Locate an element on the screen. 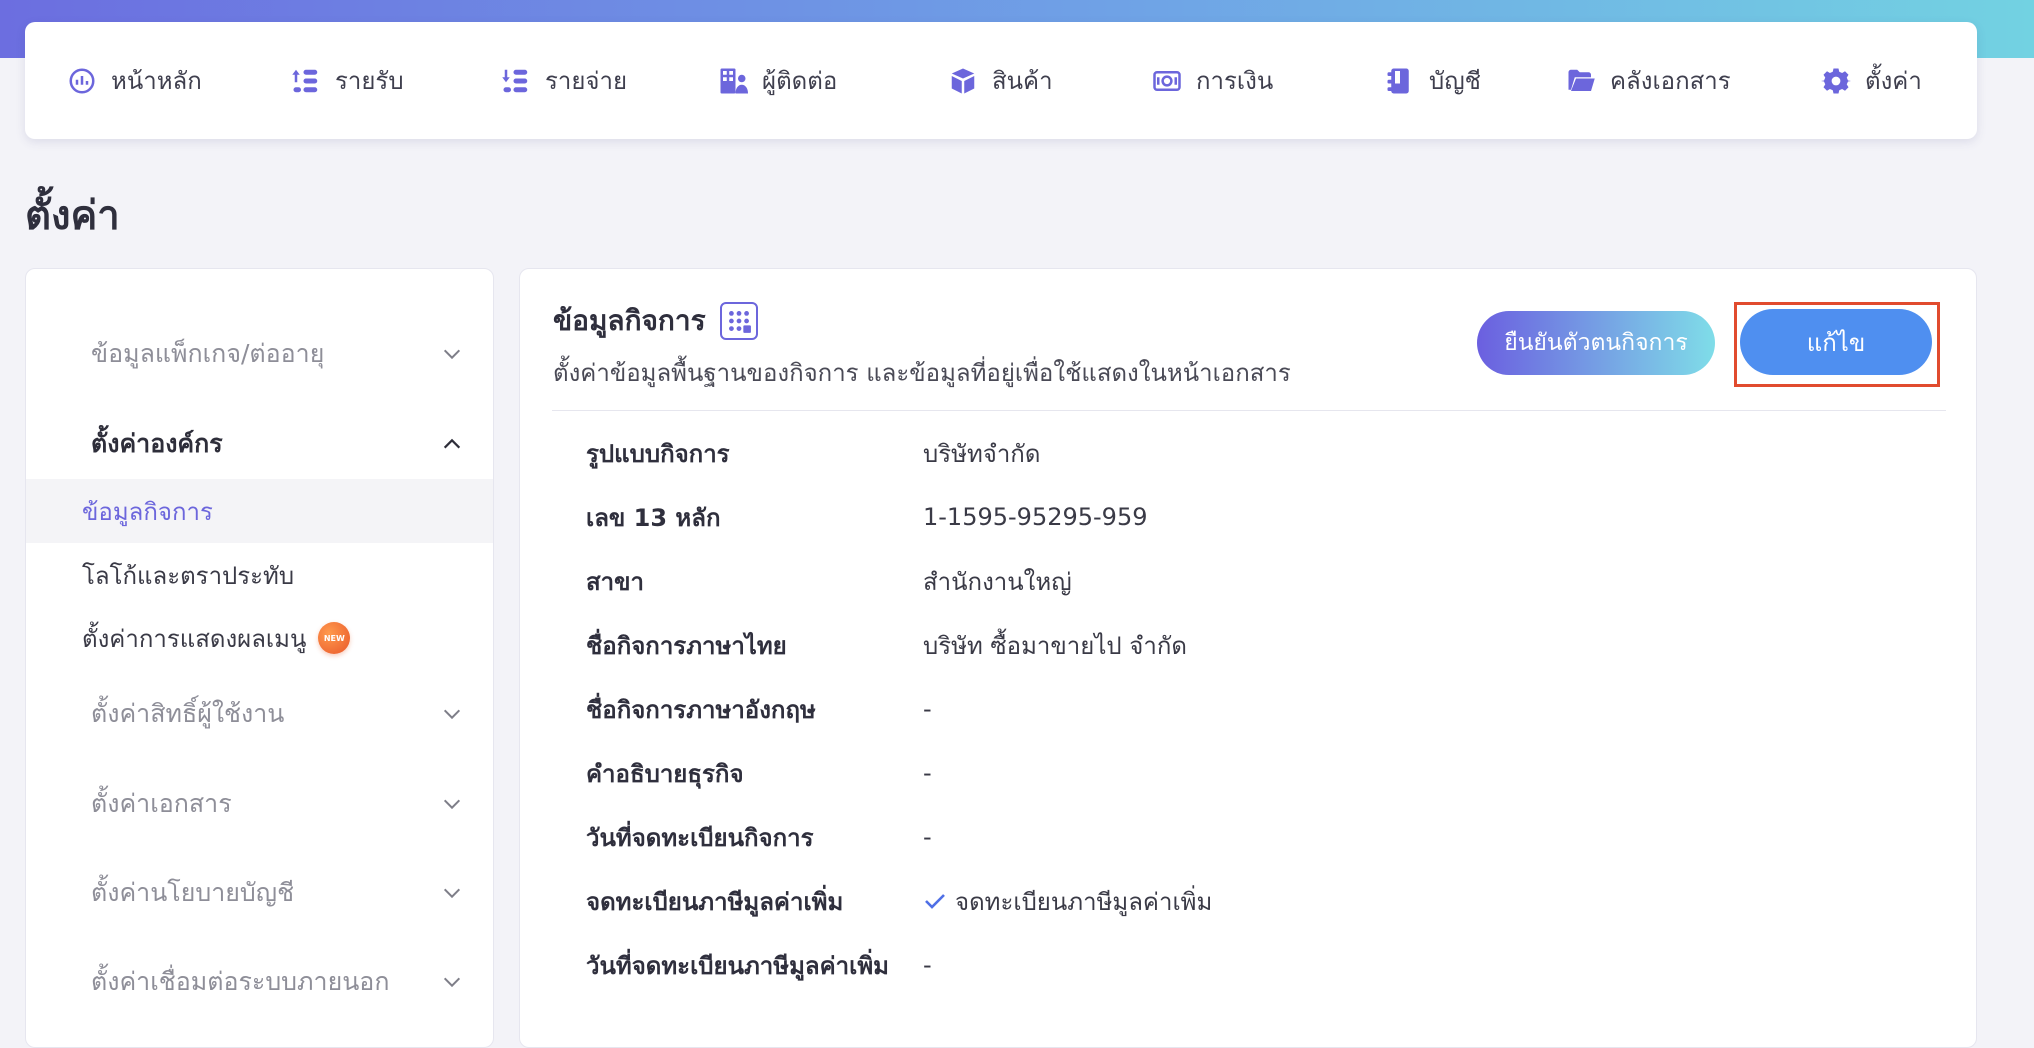 The image size is (2034, 1048). vat-status-text: จดทะเบียนภาษีมูลค่าเพิ่ม is located at coordinates (1084, 901).